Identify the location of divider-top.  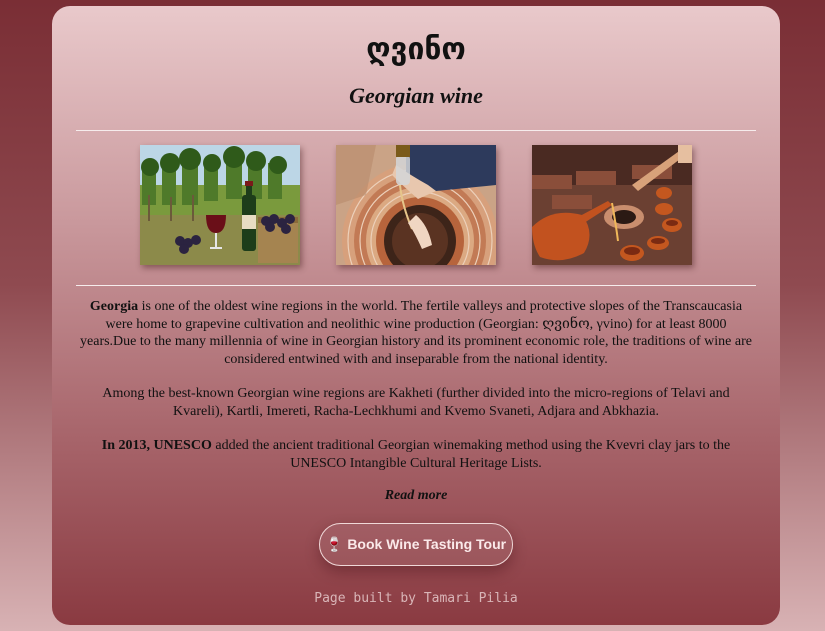
(416, 130).